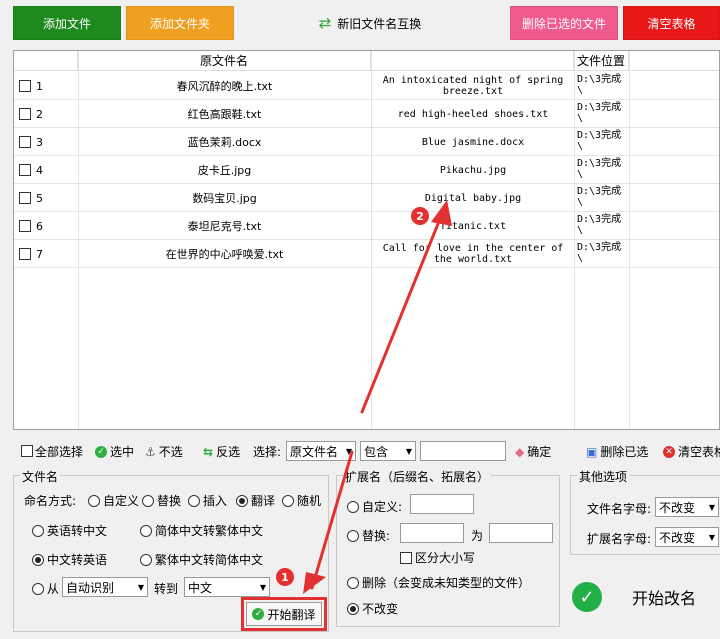  Describe the element at coordinates (441, 213) in the screenshot. I see `arrow-head-table` at that location.